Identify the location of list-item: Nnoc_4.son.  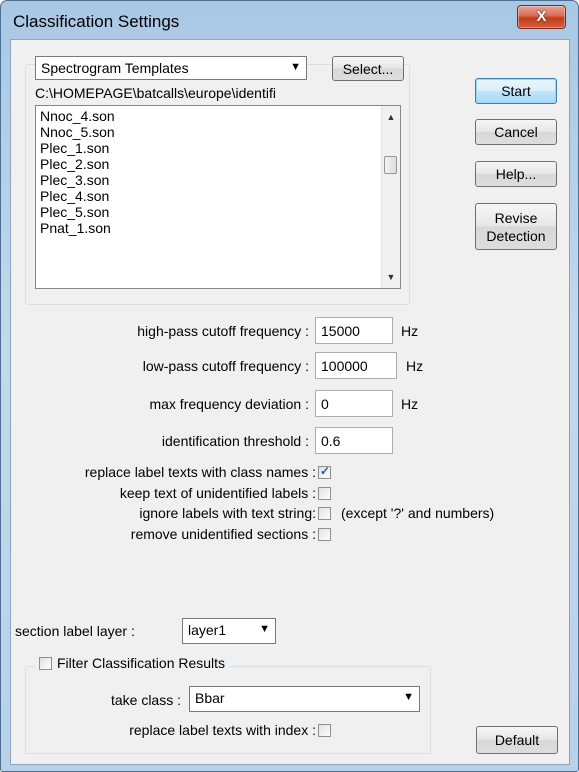
(77, 116).